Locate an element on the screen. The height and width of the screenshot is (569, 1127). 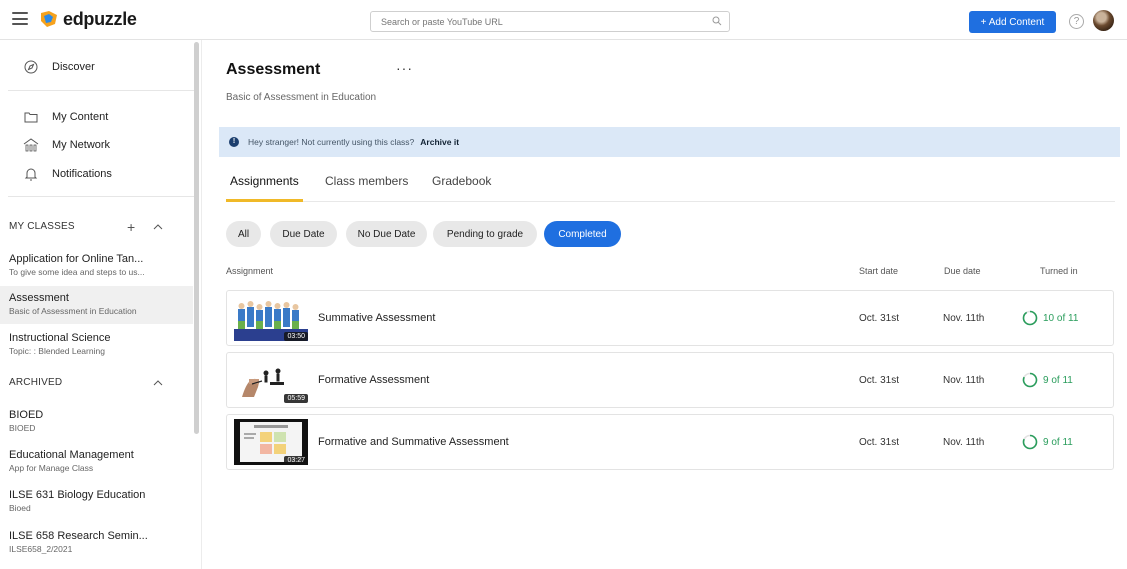
archive-link: Archive it is located at coordinates (439, 142).